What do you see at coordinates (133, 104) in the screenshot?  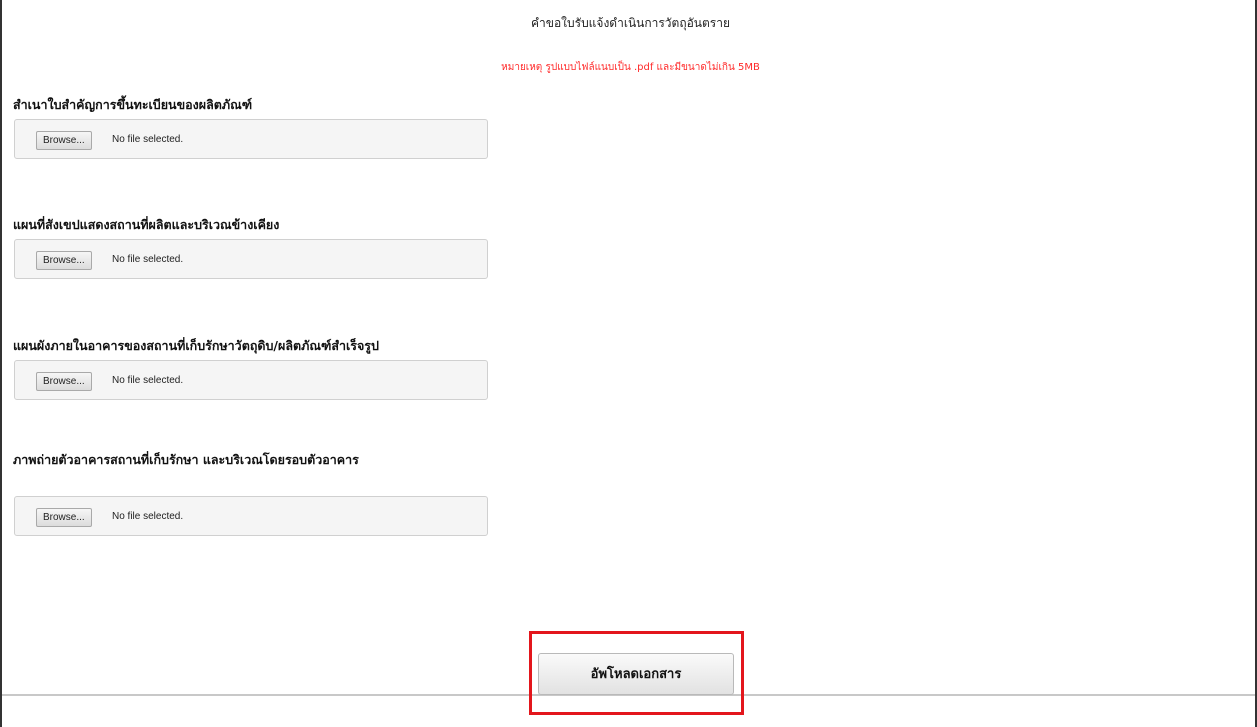 I see `field-label-registration-copy: สำเนาใบสำคัญการขึ้นทะเบียนของผลิตภัณฑ์` at bounding box center [133, 104].